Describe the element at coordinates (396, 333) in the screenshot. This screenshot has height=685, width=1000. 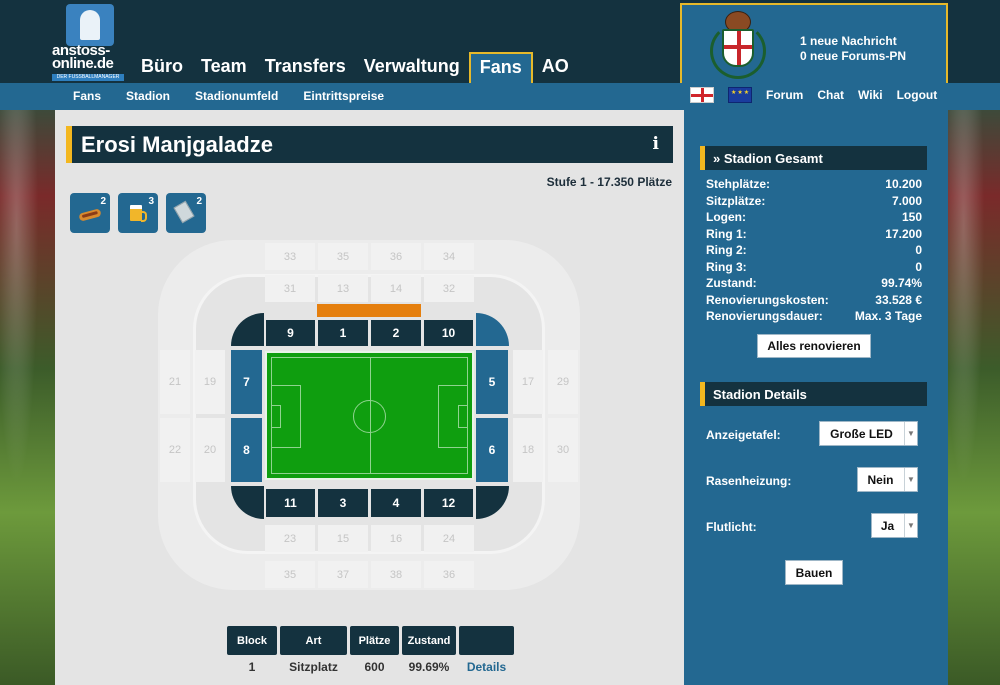
I see `stadium-block-2: 2` at that location.